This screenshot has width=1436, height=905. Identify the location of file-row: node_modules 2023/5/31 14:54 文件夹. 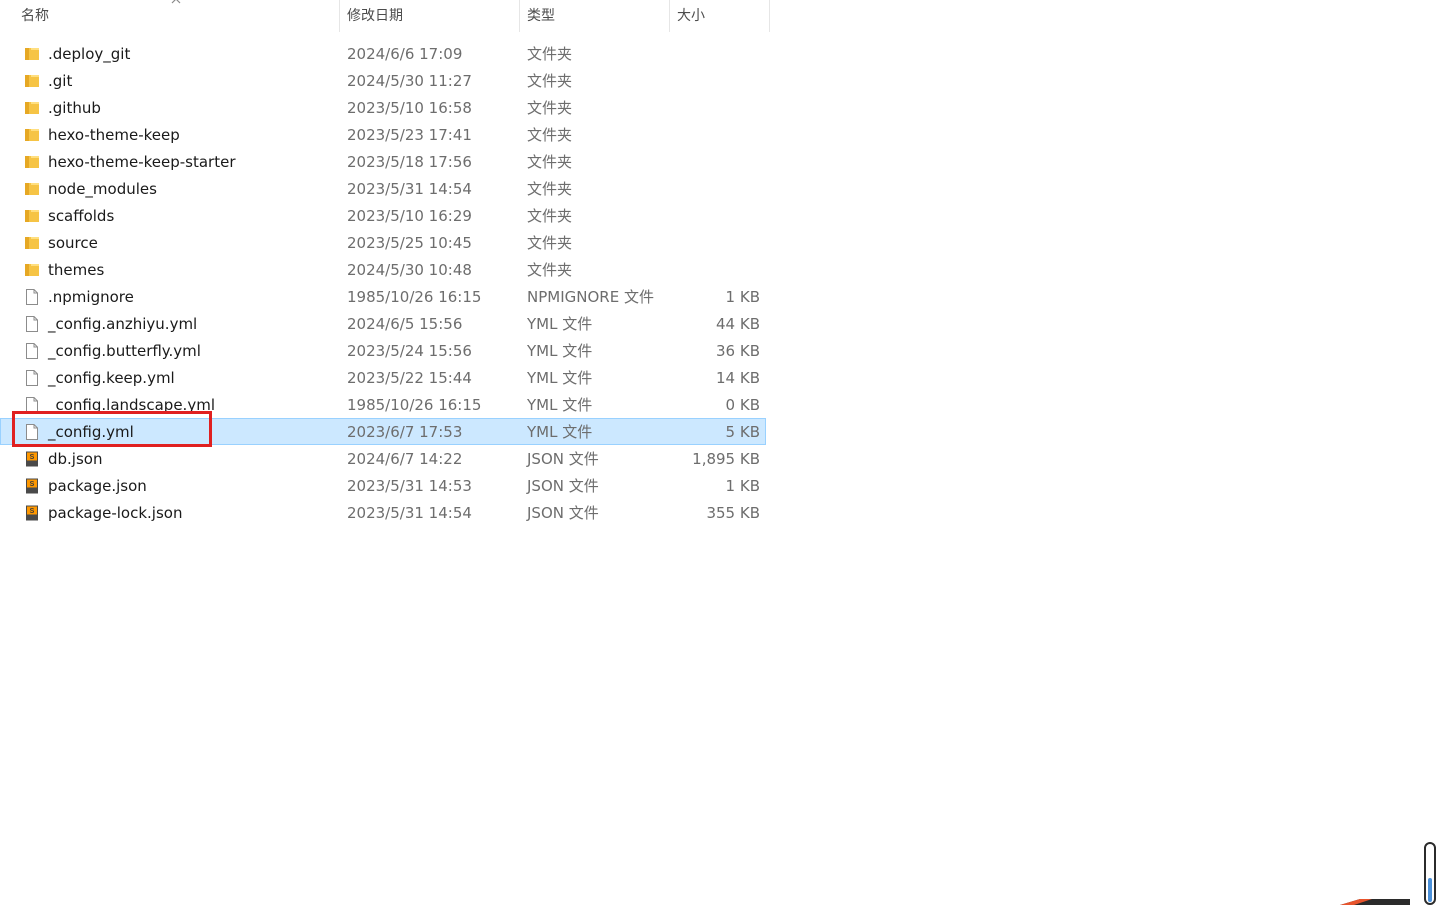
(383, 188).